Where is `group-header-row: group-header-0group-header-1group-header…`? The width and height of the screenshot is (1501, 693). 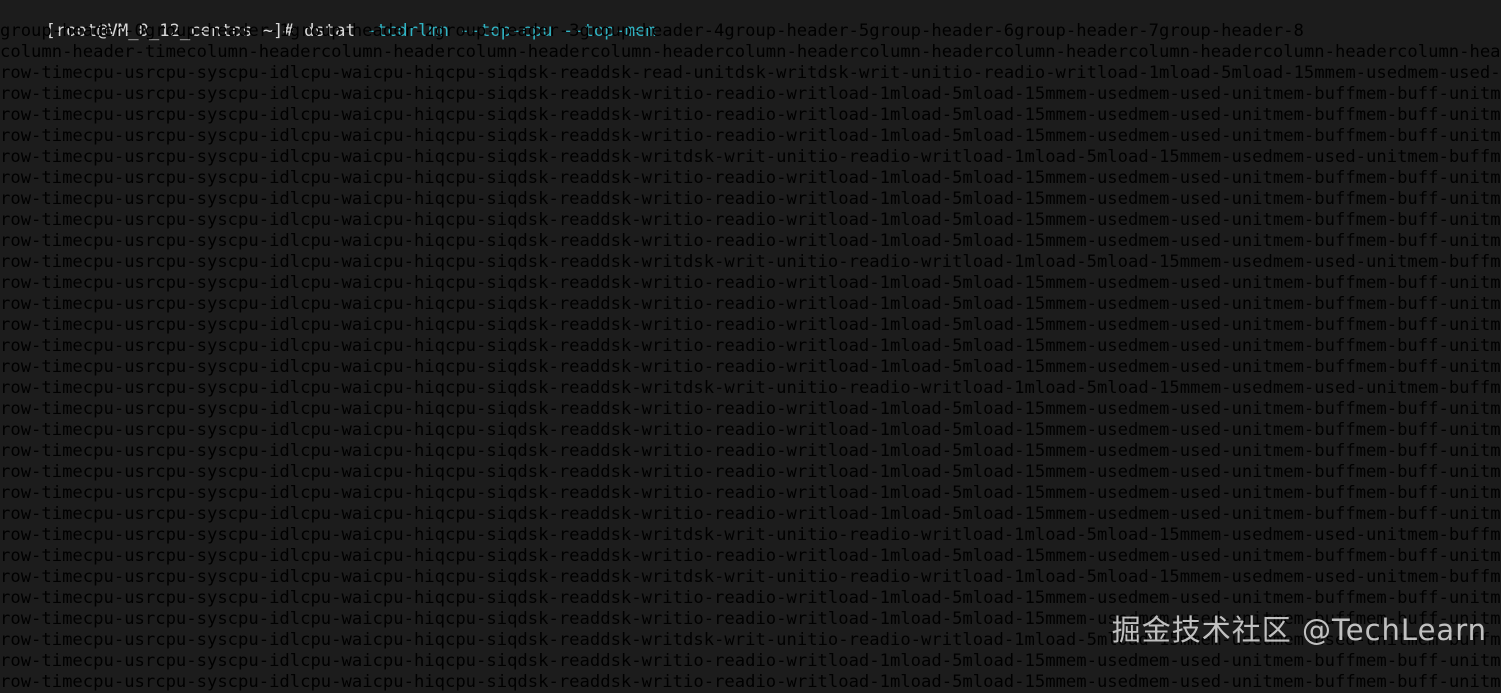 group-header-row: group-header-0group-header-1group-header… is located at coordinates (652, 31).